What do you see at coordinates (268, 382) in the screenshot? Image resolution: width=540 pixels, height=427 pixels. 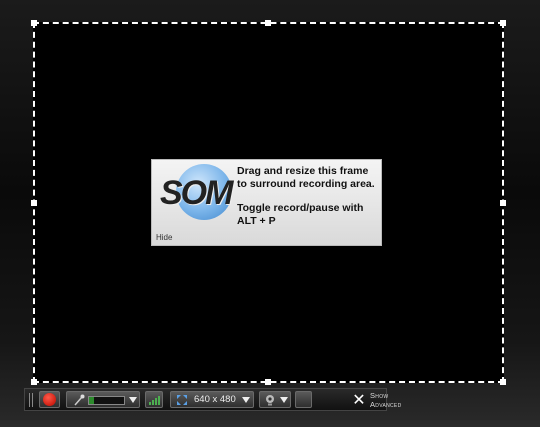 I see `resize-handle-bottom-center` at bounding box center [268, 382].